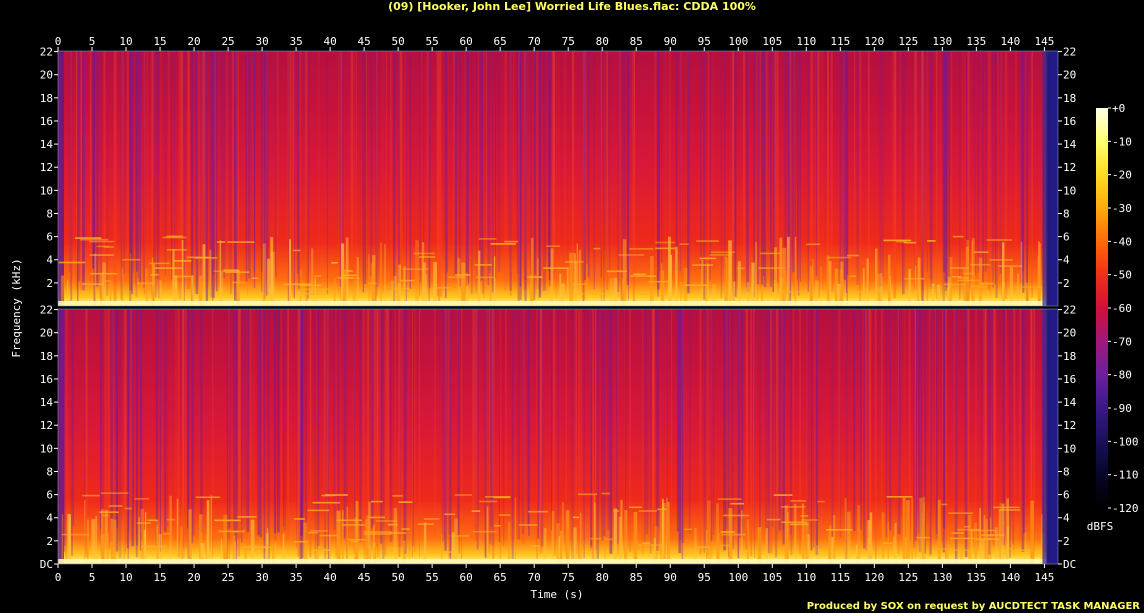 This screenshot has height=613, width=1144. Describe the element at coordinates (295, 41) in the screenshot. I see `x-tick-label-top: 35` at that location.